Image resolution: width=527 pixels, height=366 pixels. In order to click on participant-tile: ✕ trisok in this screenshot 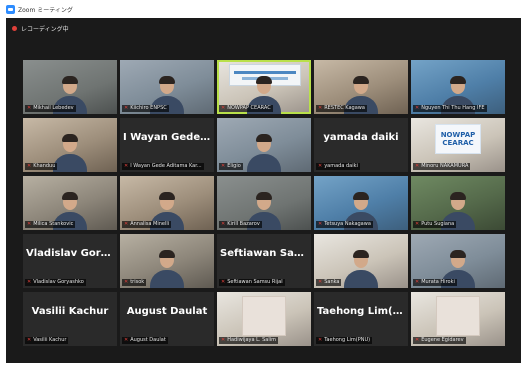, I will do `click(167, 261)`.